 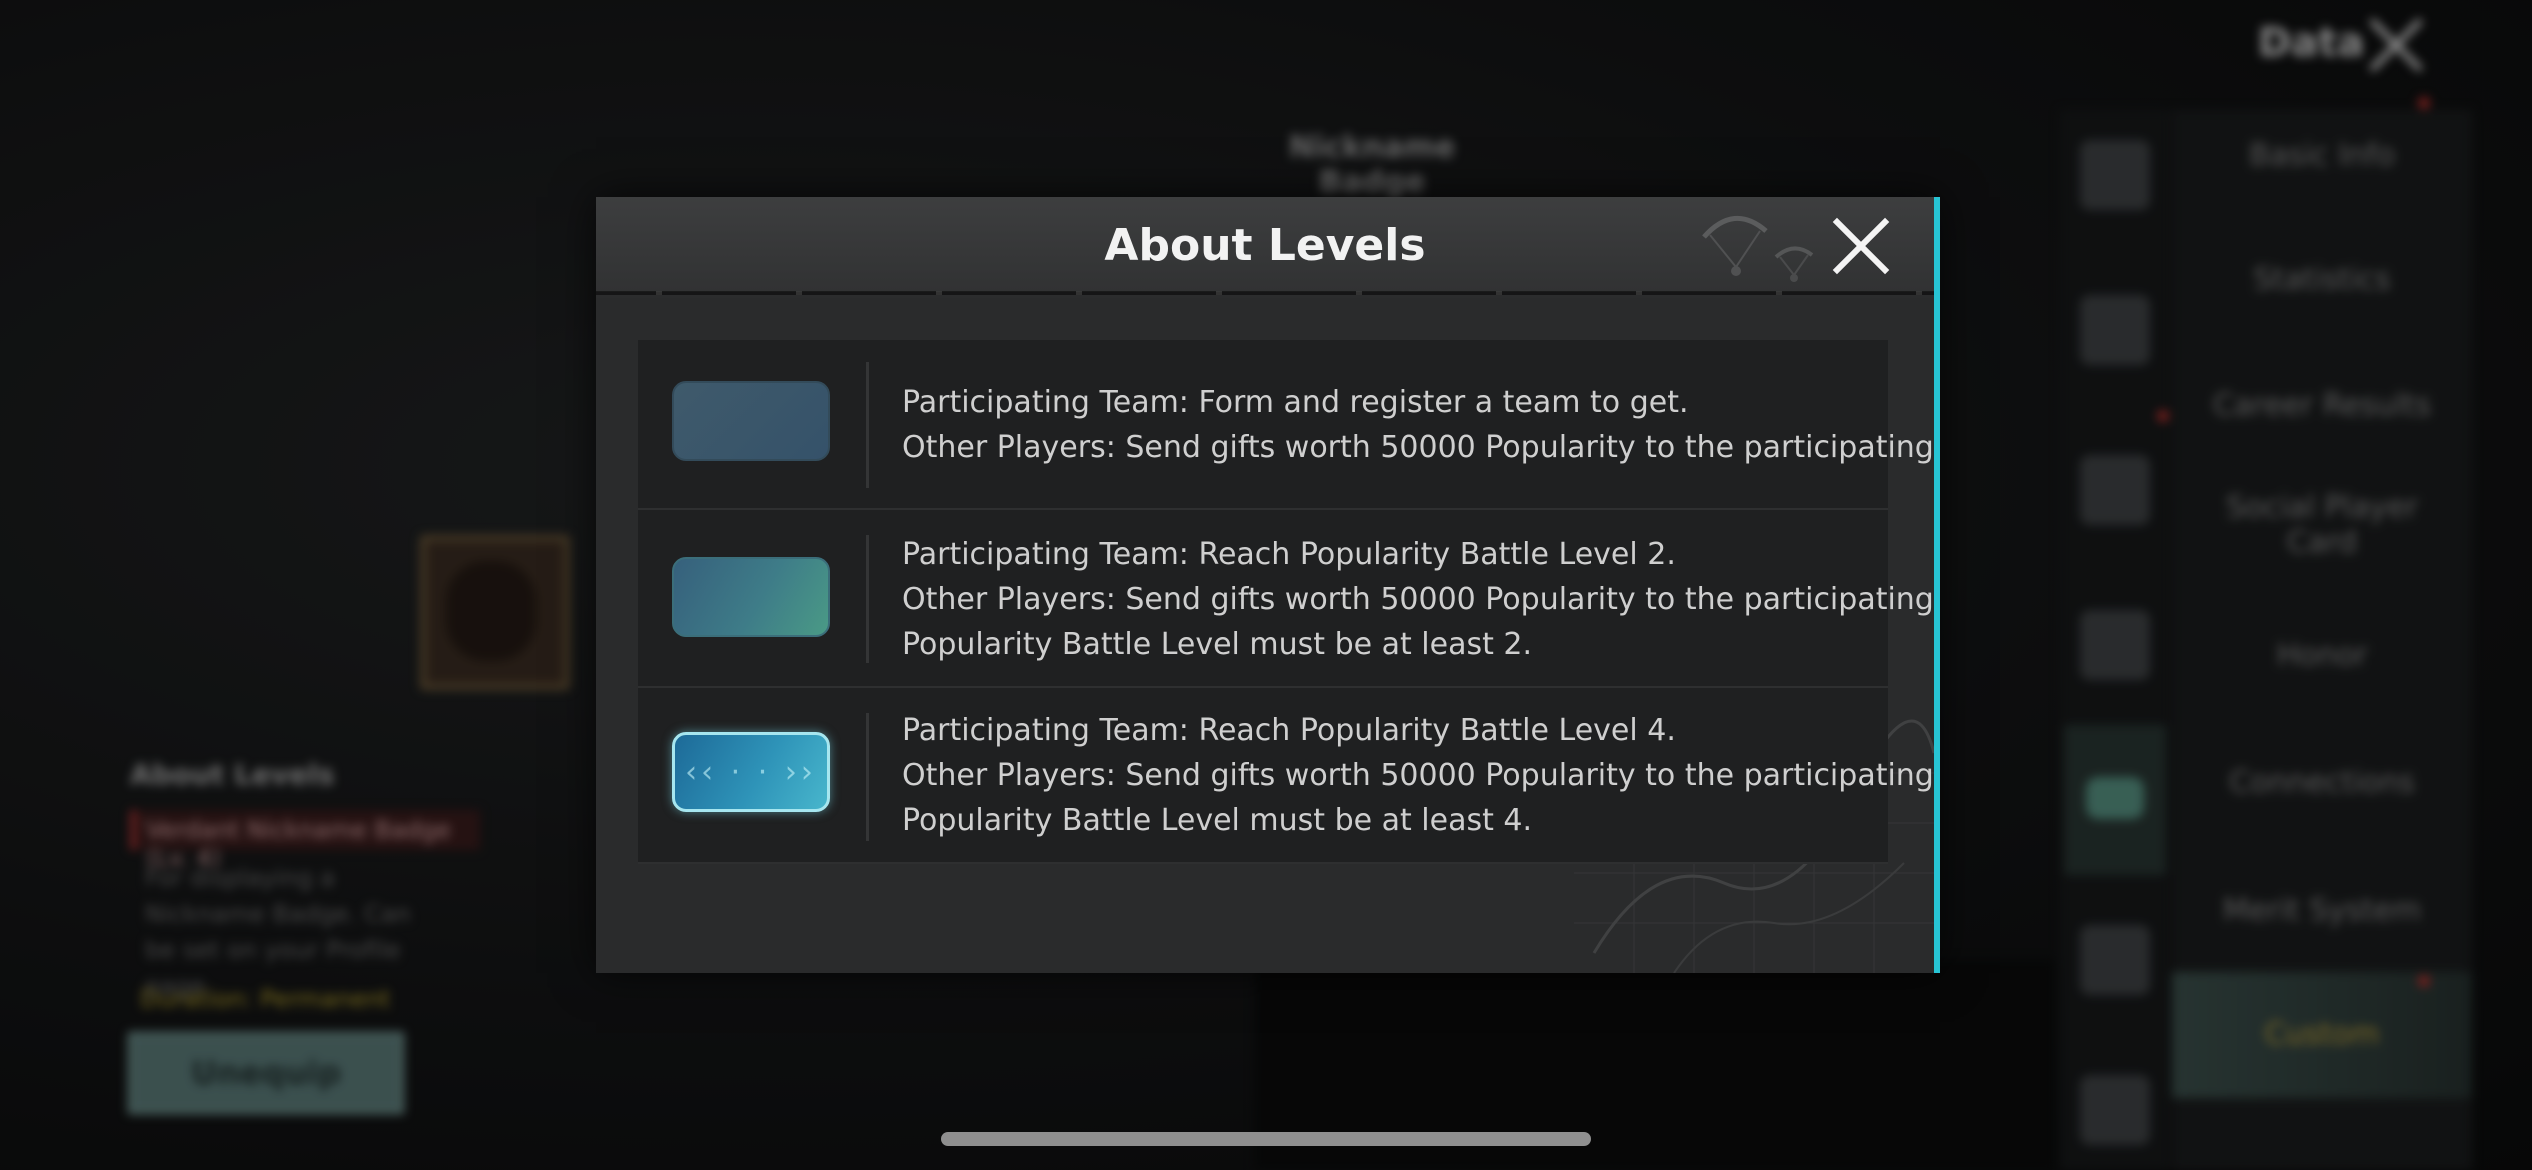 What do you see at coordinates (1266, 1139) in the screenshot?
I see `home-indicator` at bounding box center [1266, 1139].